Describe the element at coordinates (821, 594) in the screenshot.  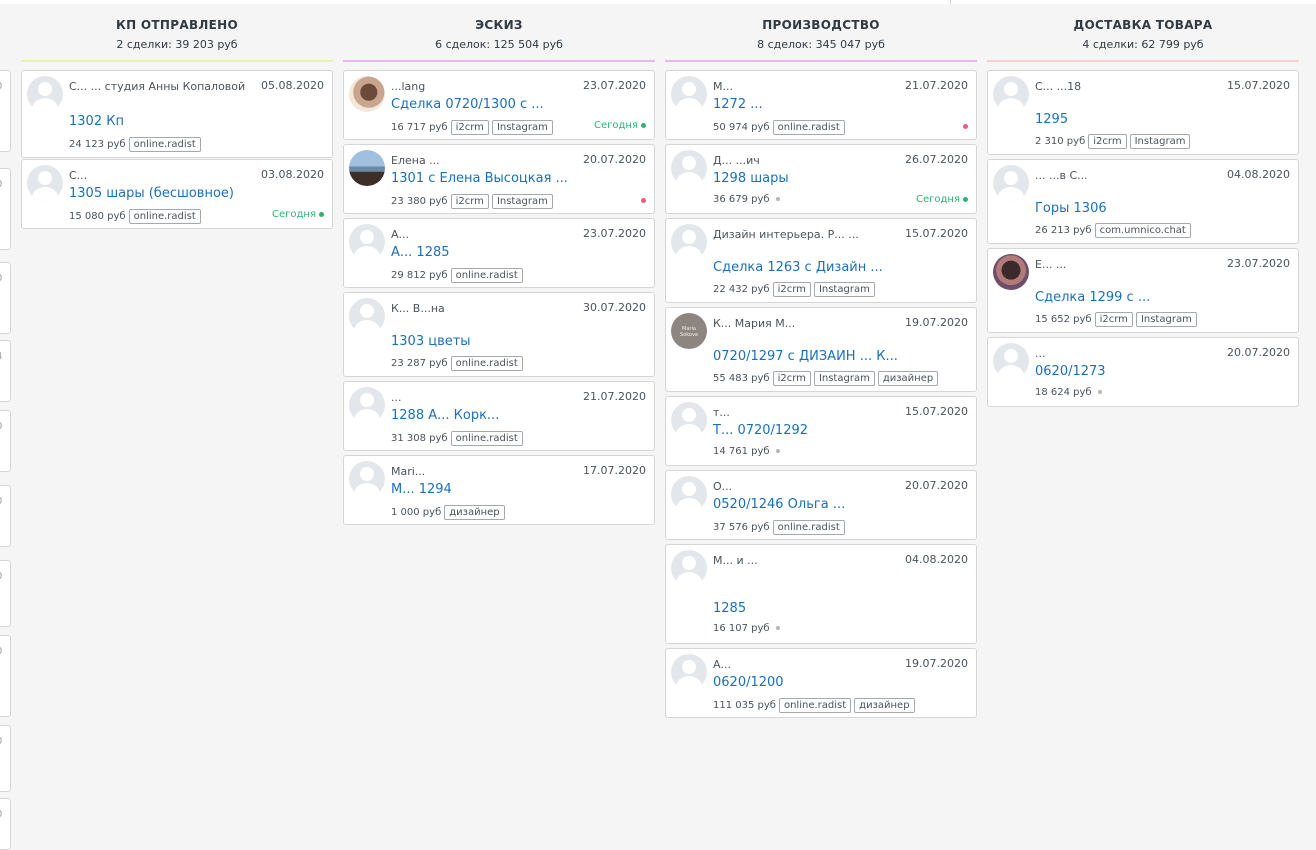
I see `deal-card: М... и ... 04.08.2020 1285 16 107 руб` at that location.